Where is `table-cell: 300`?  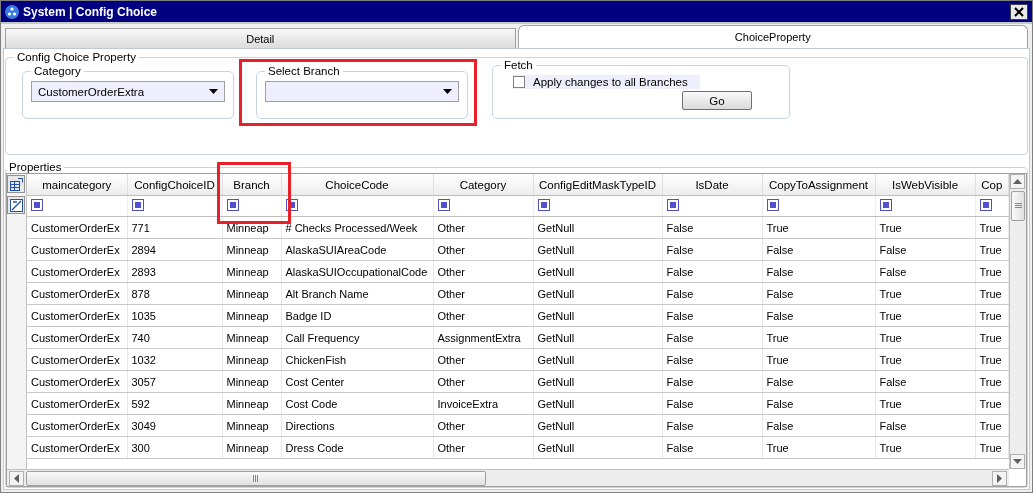 table-cell: 300 is located at coordinates (174, 447).